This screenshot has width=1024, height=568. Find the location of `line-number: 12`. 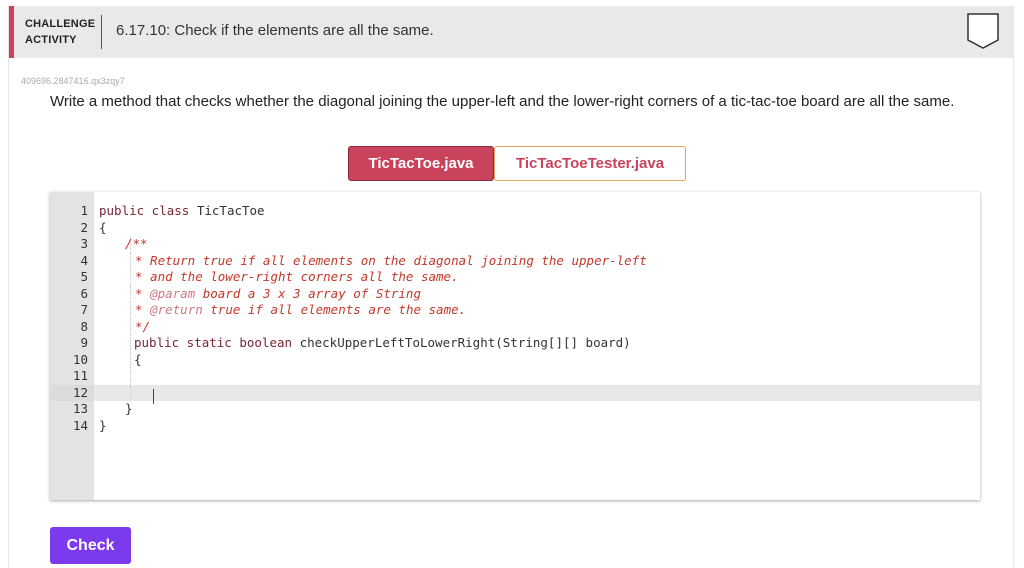

line-number: 12 is located at coordinates (80, 392).